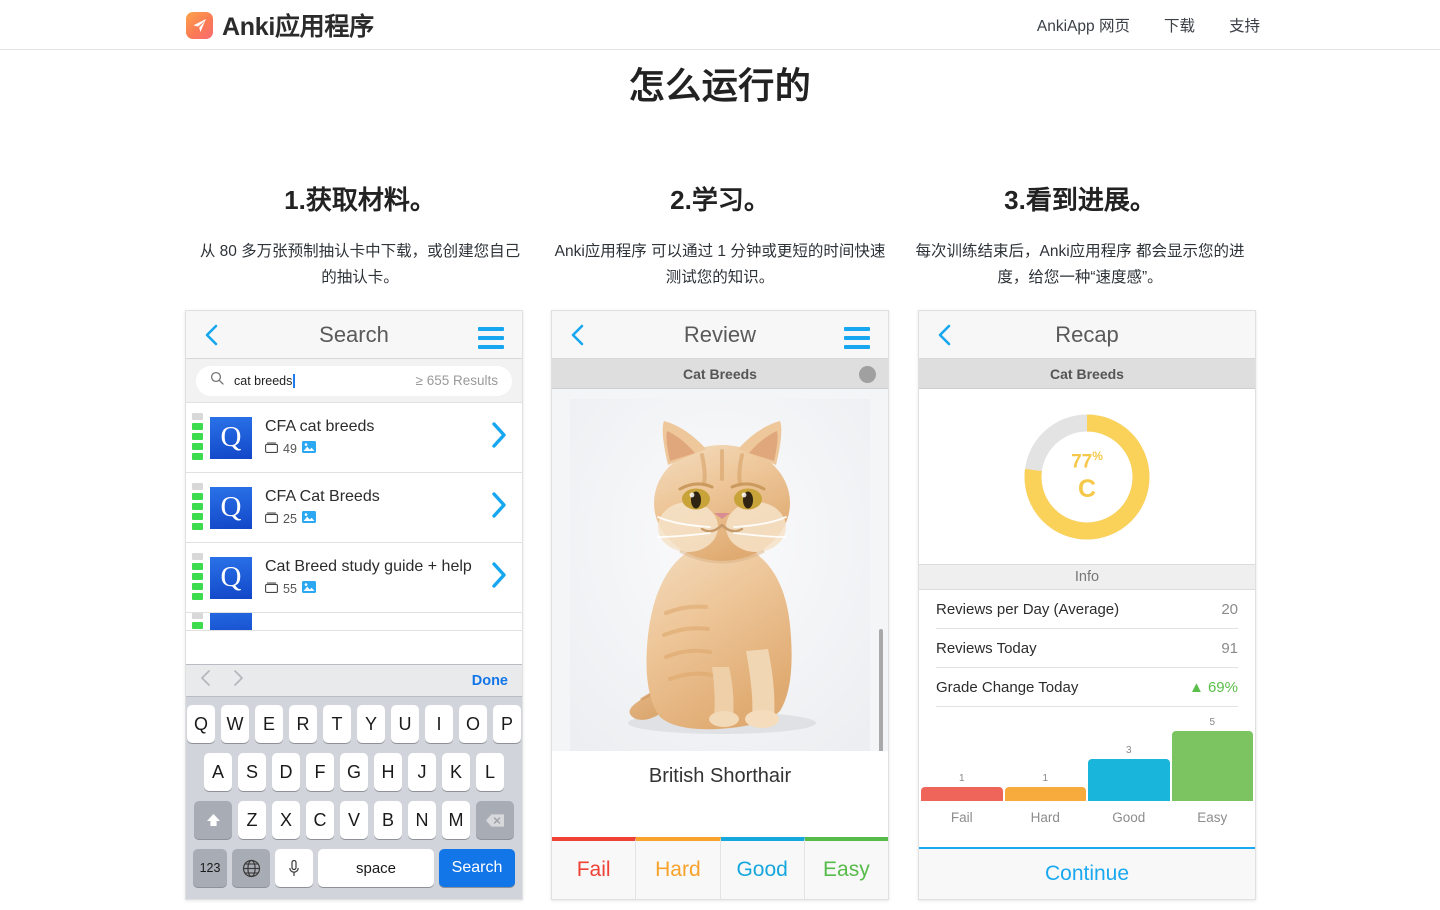 The height and width of the screenshot is (910, 1440). Describe the element at coordinates (320, 820) in the screenshot. I see `key-c: C` at that location.